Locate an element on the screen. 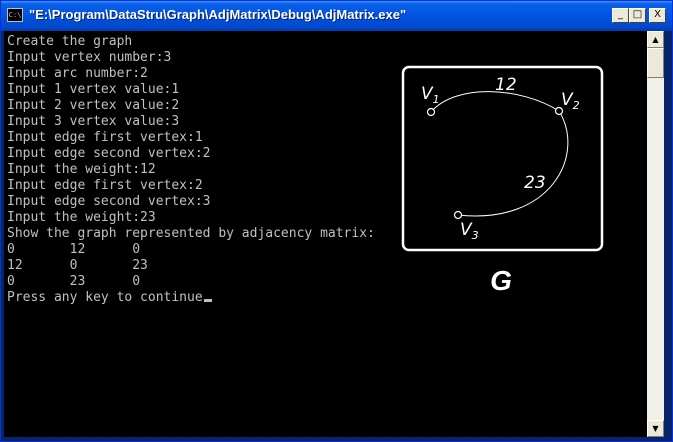 This screenshot has width=673, height=442. matrix-row: 12 0 23 is located at coordinates (77, 265).